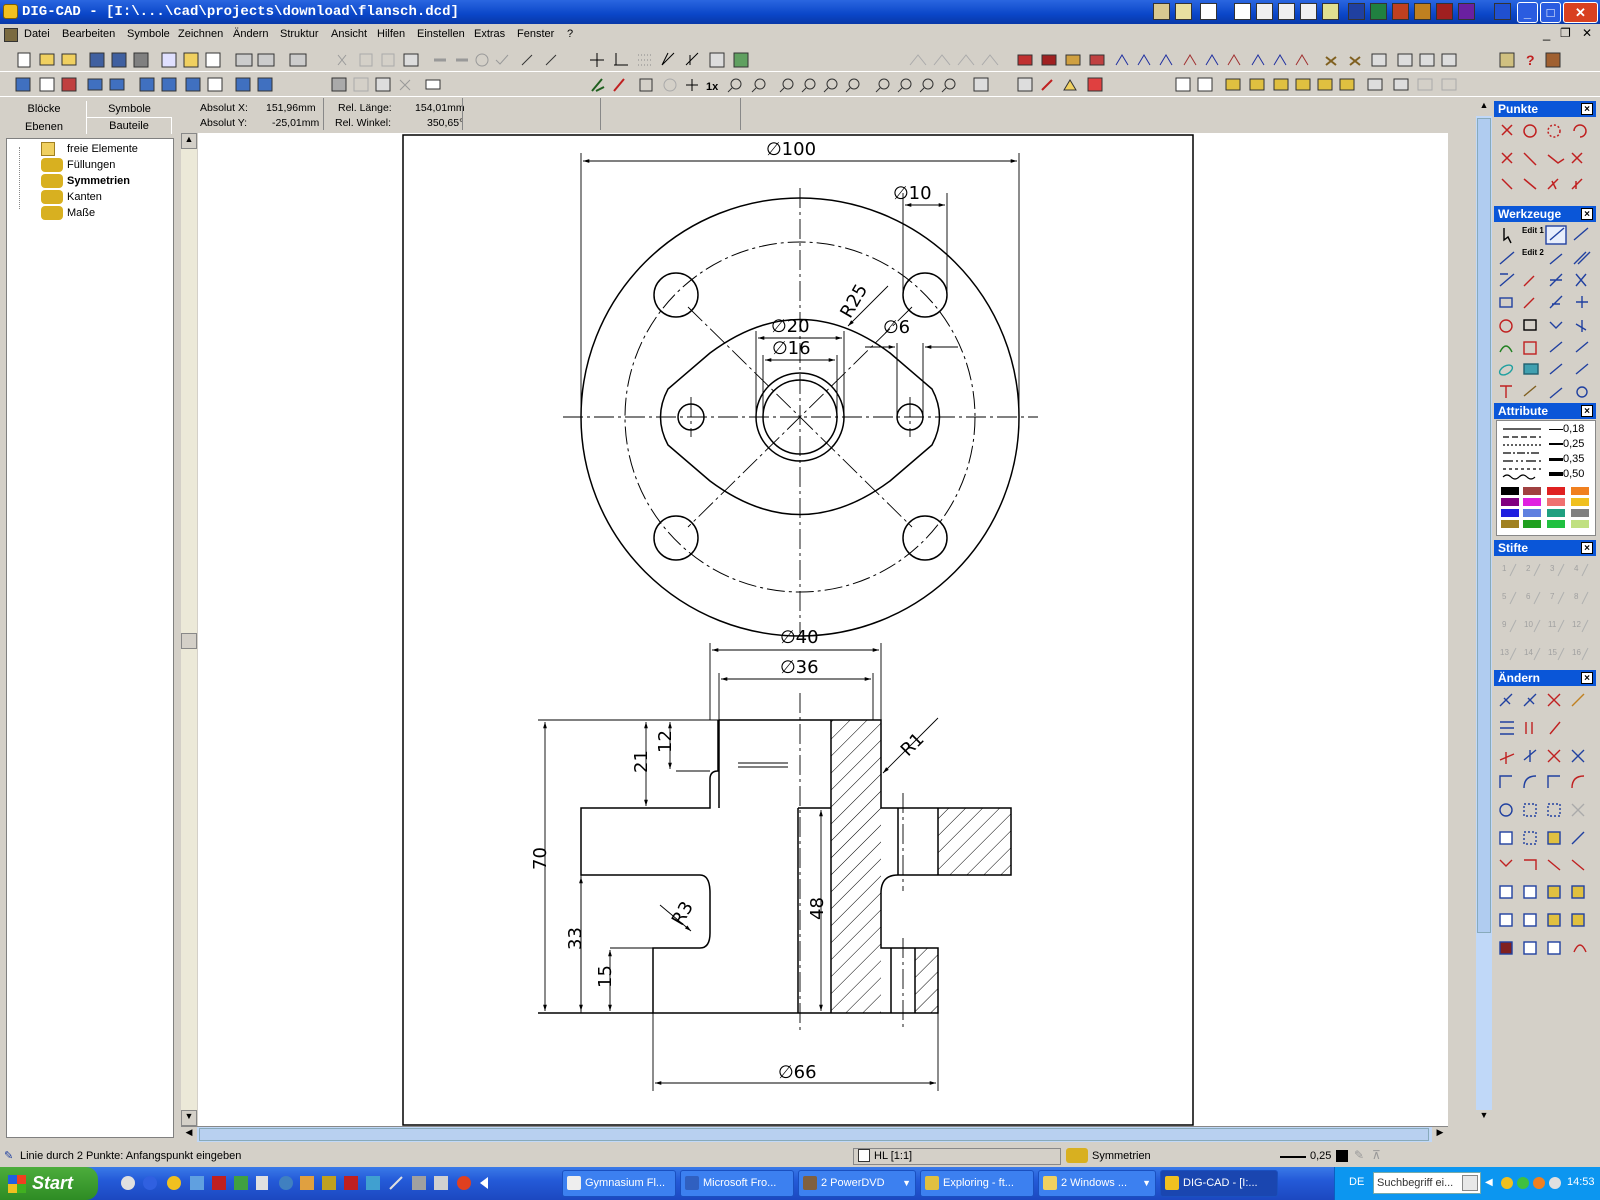 The width and height of the screenshot is (1600, 1200). Describe the element at coordinates (1565, 33) in the screenshot. I see `mdi-restore-button: ❐` at that location.